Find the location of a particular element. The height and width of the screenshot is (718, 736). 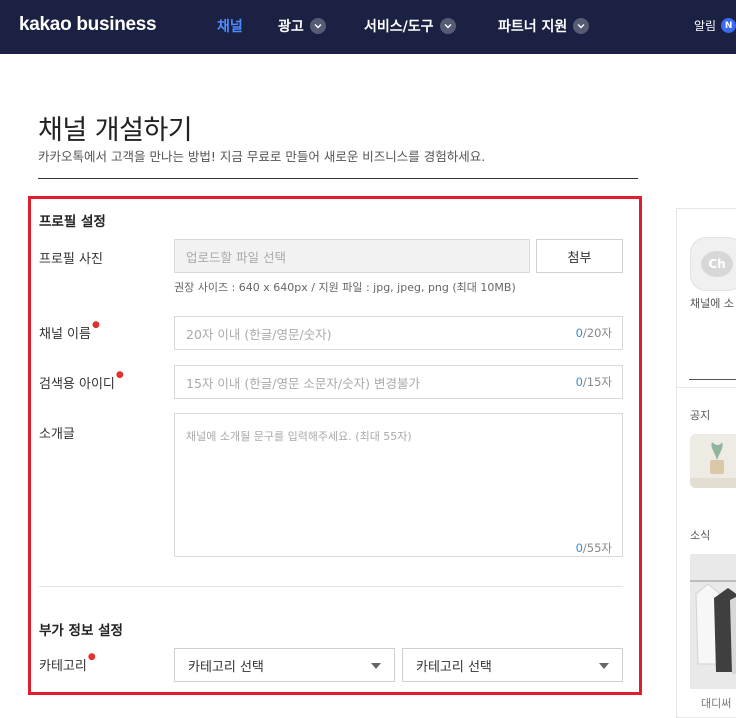

profile-photo-file-input: 업로드할 파일 선택 is located at coordinates (352, 256).